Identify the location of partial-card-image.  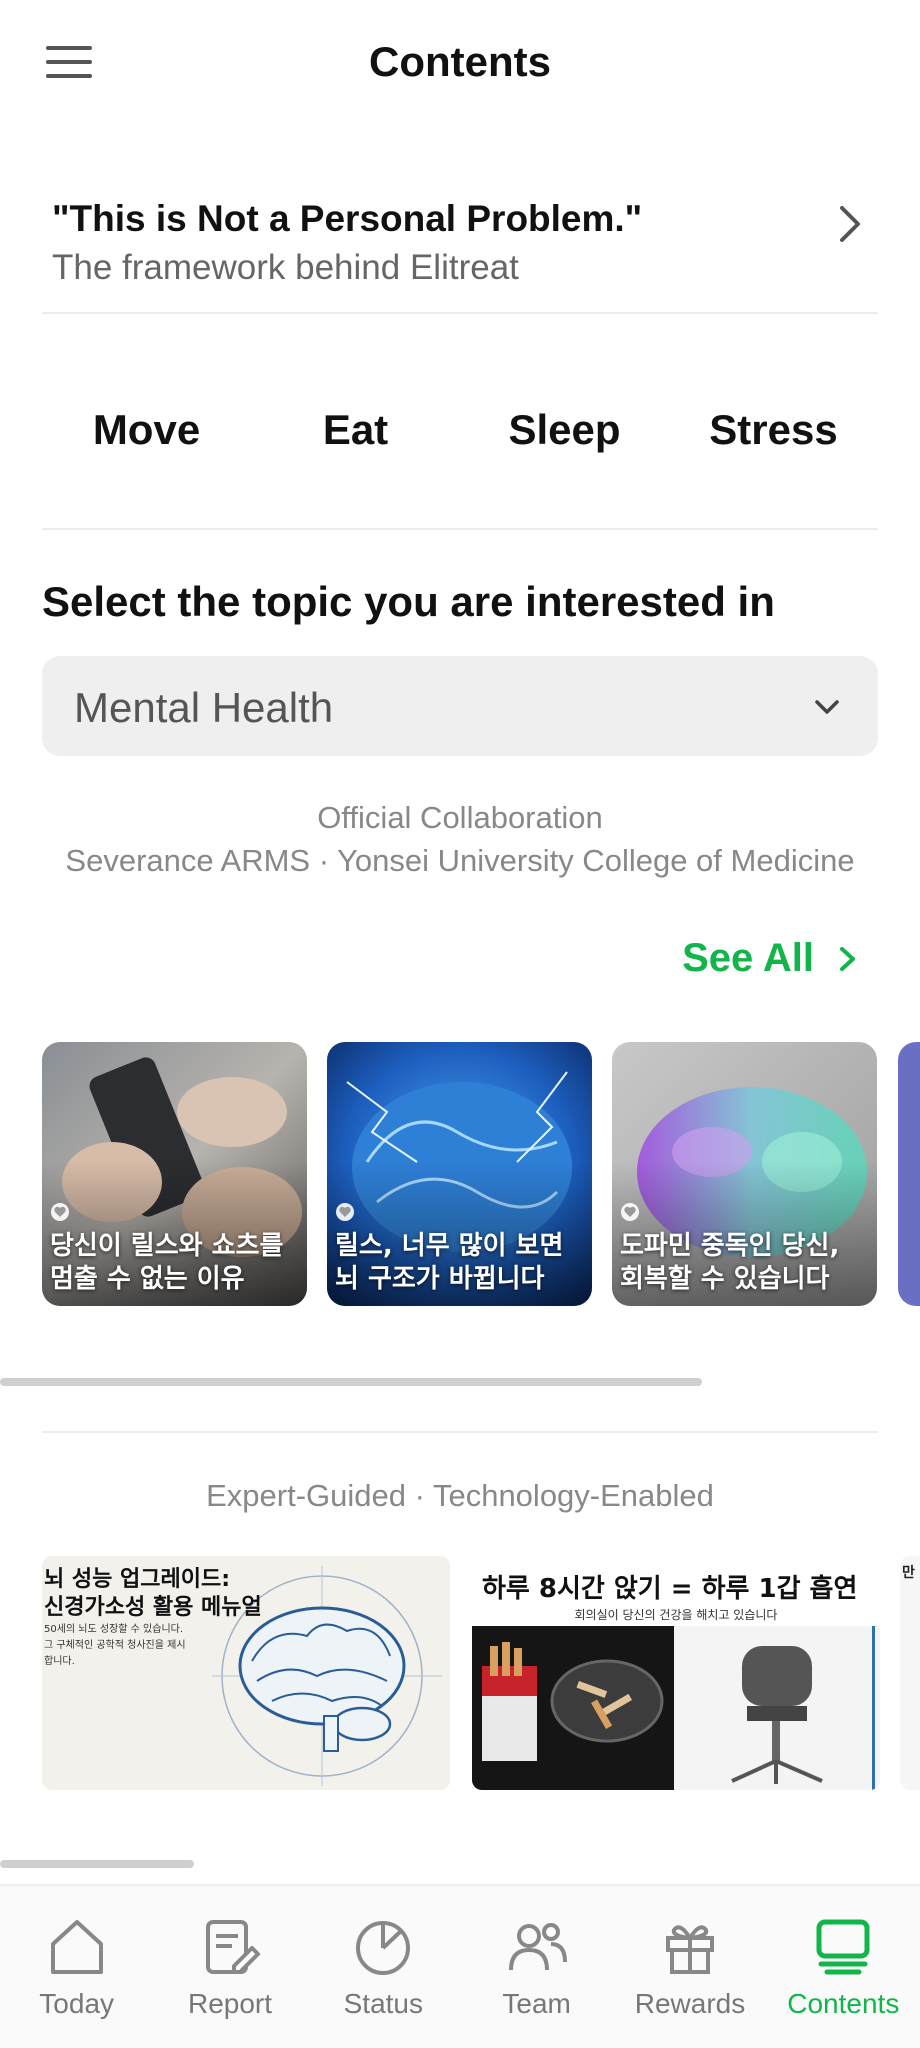
(909, 1174).